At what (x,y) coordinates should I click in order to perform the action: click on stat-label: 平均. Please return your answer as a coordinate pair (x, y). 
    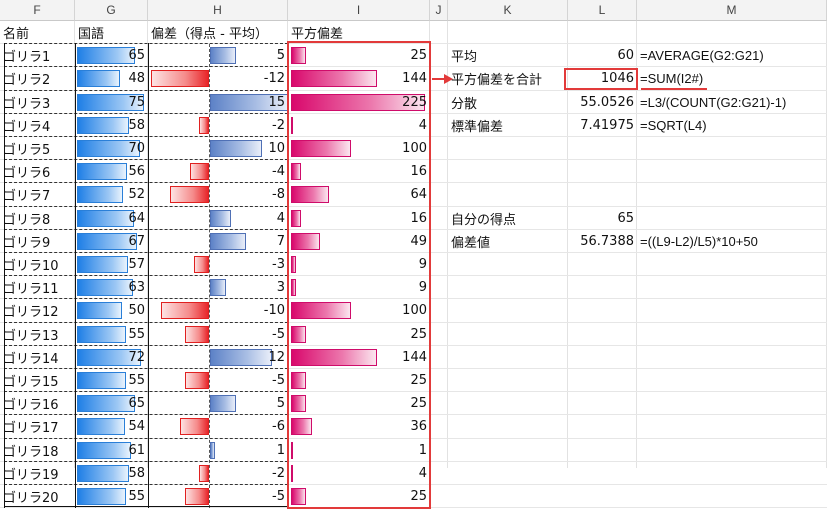
    Looking at the image, I should click on (464, 58).